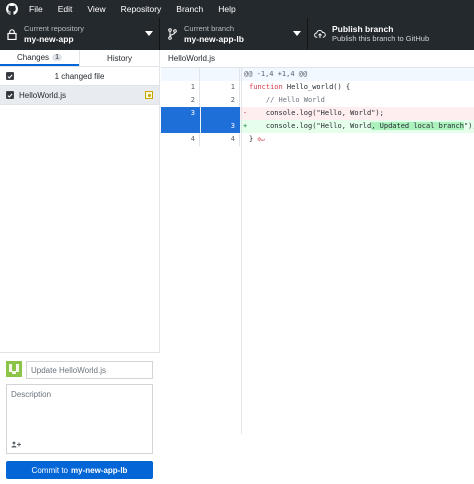 The height and width of the screenshot is (484, 474). I want to click on diff-file-header: HelloWorld.js, so click(317, 59).